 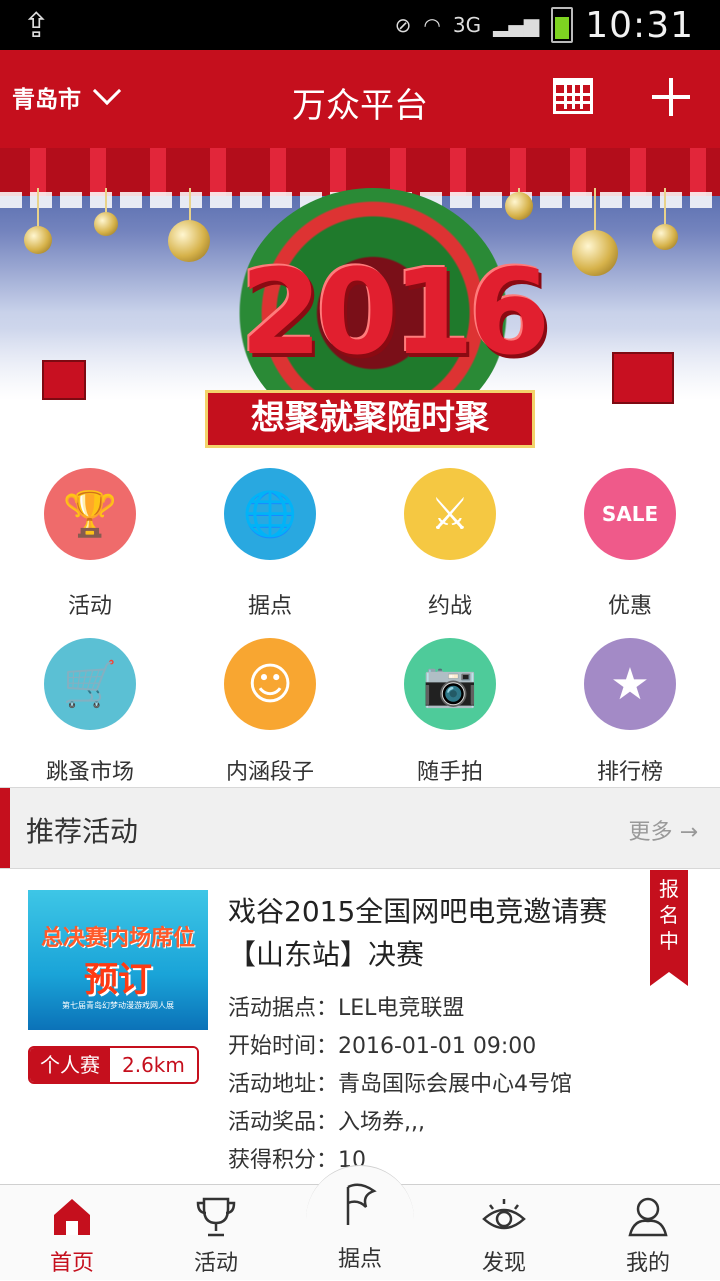 I want to click on activity-title: 戏谷2015全国网吧电竞邀请赛【山东站】决赛, so click(x=418, y=933).